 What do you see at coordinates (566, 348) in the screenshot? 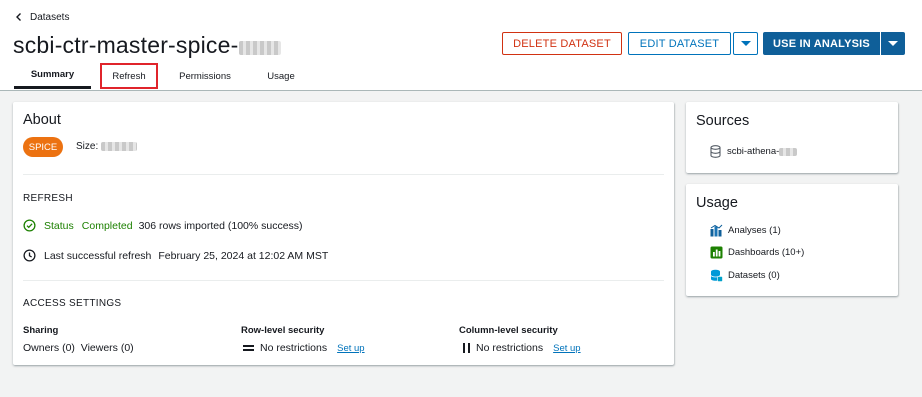
I see `col-security-setup-link: Set up` at bounding box center [566, 348].